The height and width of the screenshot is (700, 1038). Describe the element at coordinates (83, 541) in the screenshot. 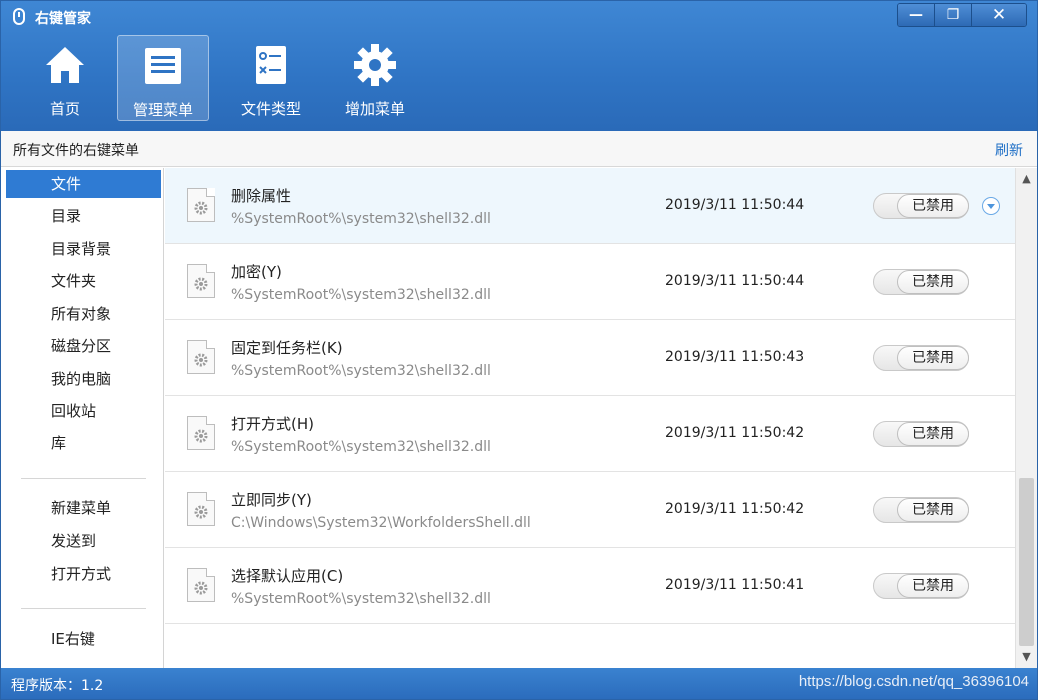

I see `sidebar-item-send-to: 发送到` at that location.